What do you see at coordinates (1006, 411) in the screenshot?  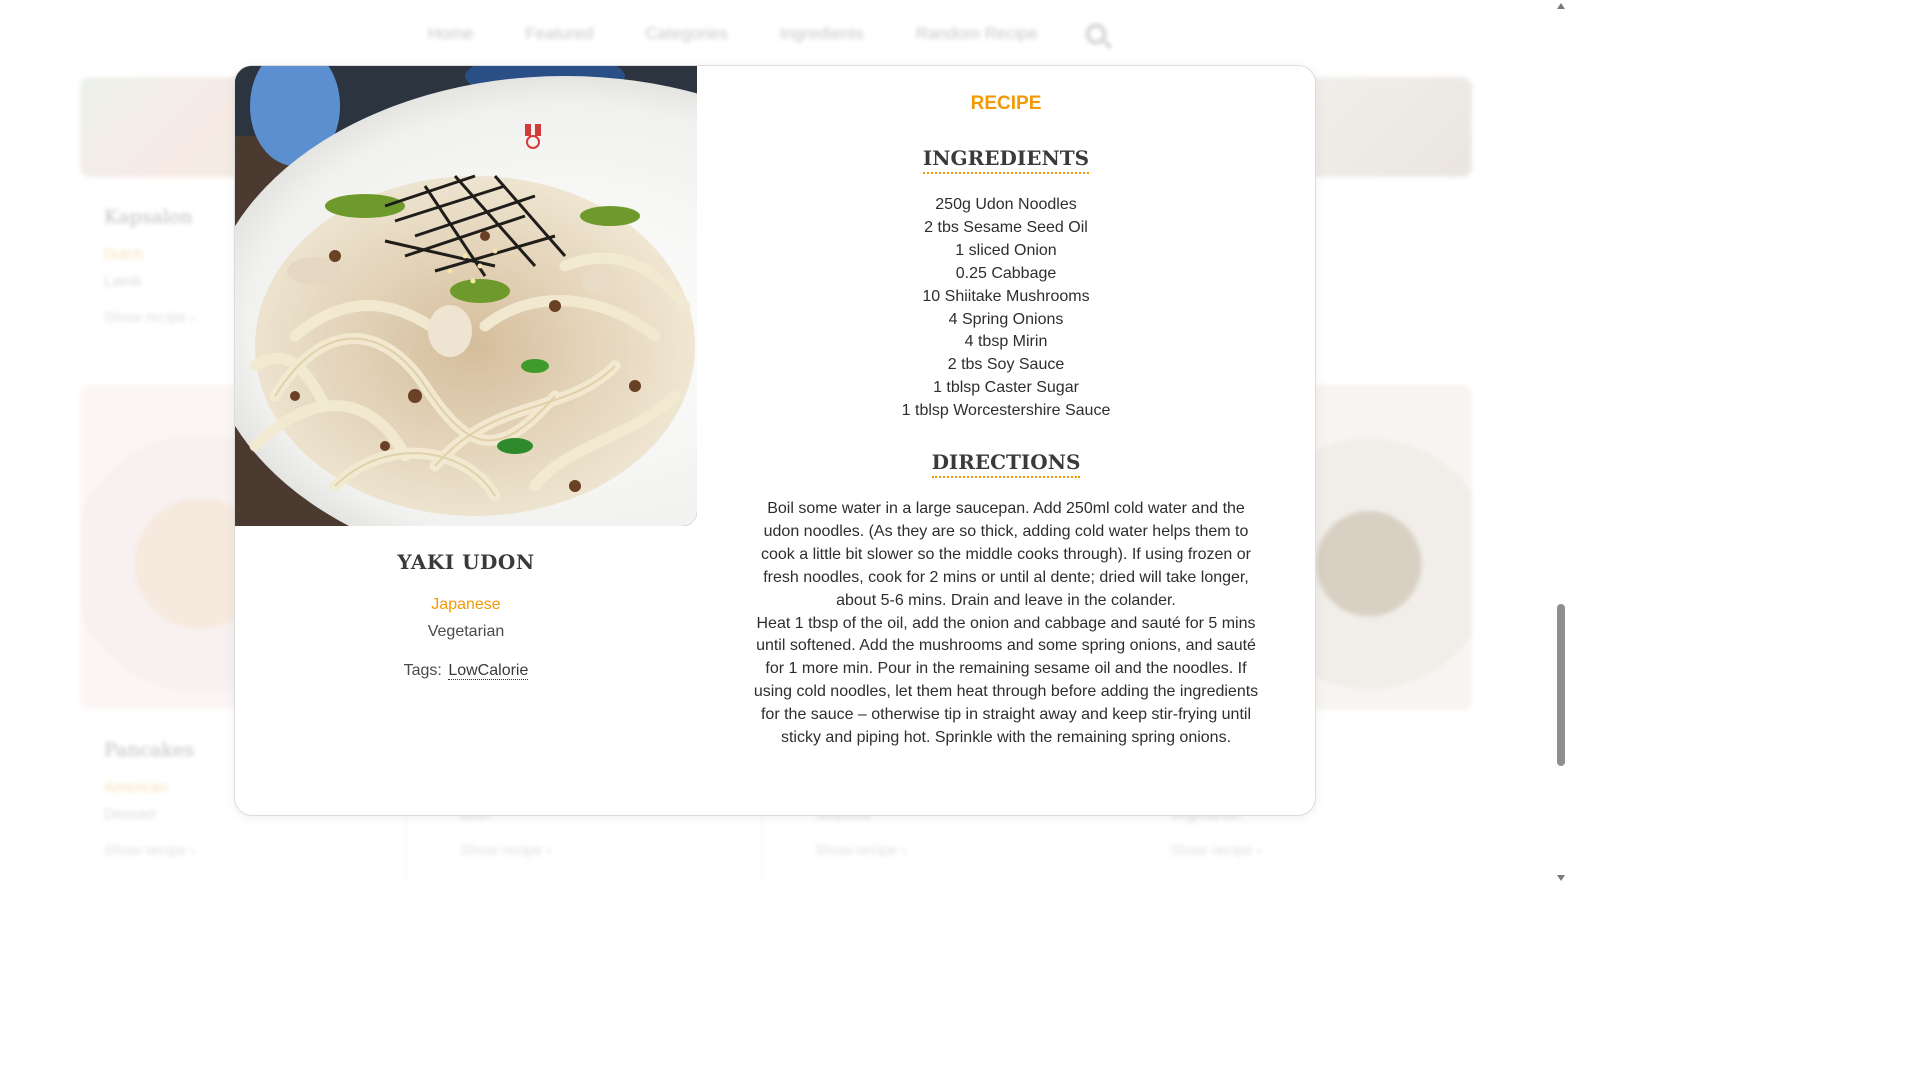 I see `ingredient-item: 1 tblsp Worcestershire Sauce` at bounding box center [1006, 411].